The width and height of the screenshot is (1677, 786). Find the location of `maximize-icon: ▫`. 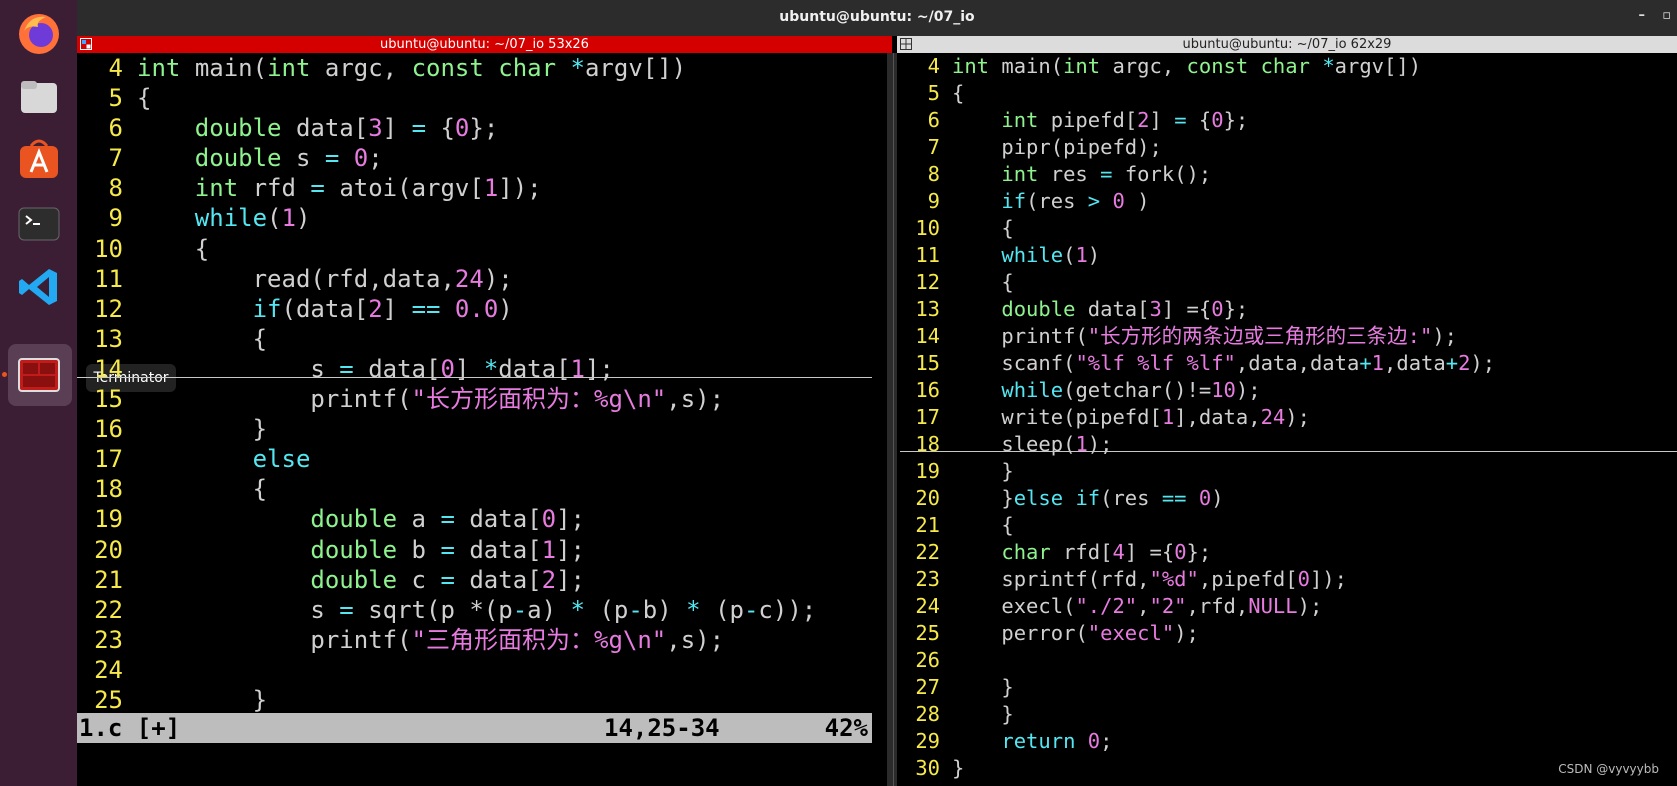

maximize-icon: ▫ is located at coordinates (1666, 15).